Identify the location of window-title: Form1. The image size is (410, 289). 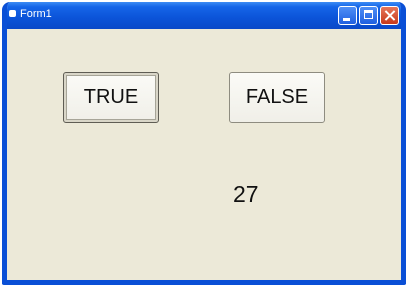
(36, 14).